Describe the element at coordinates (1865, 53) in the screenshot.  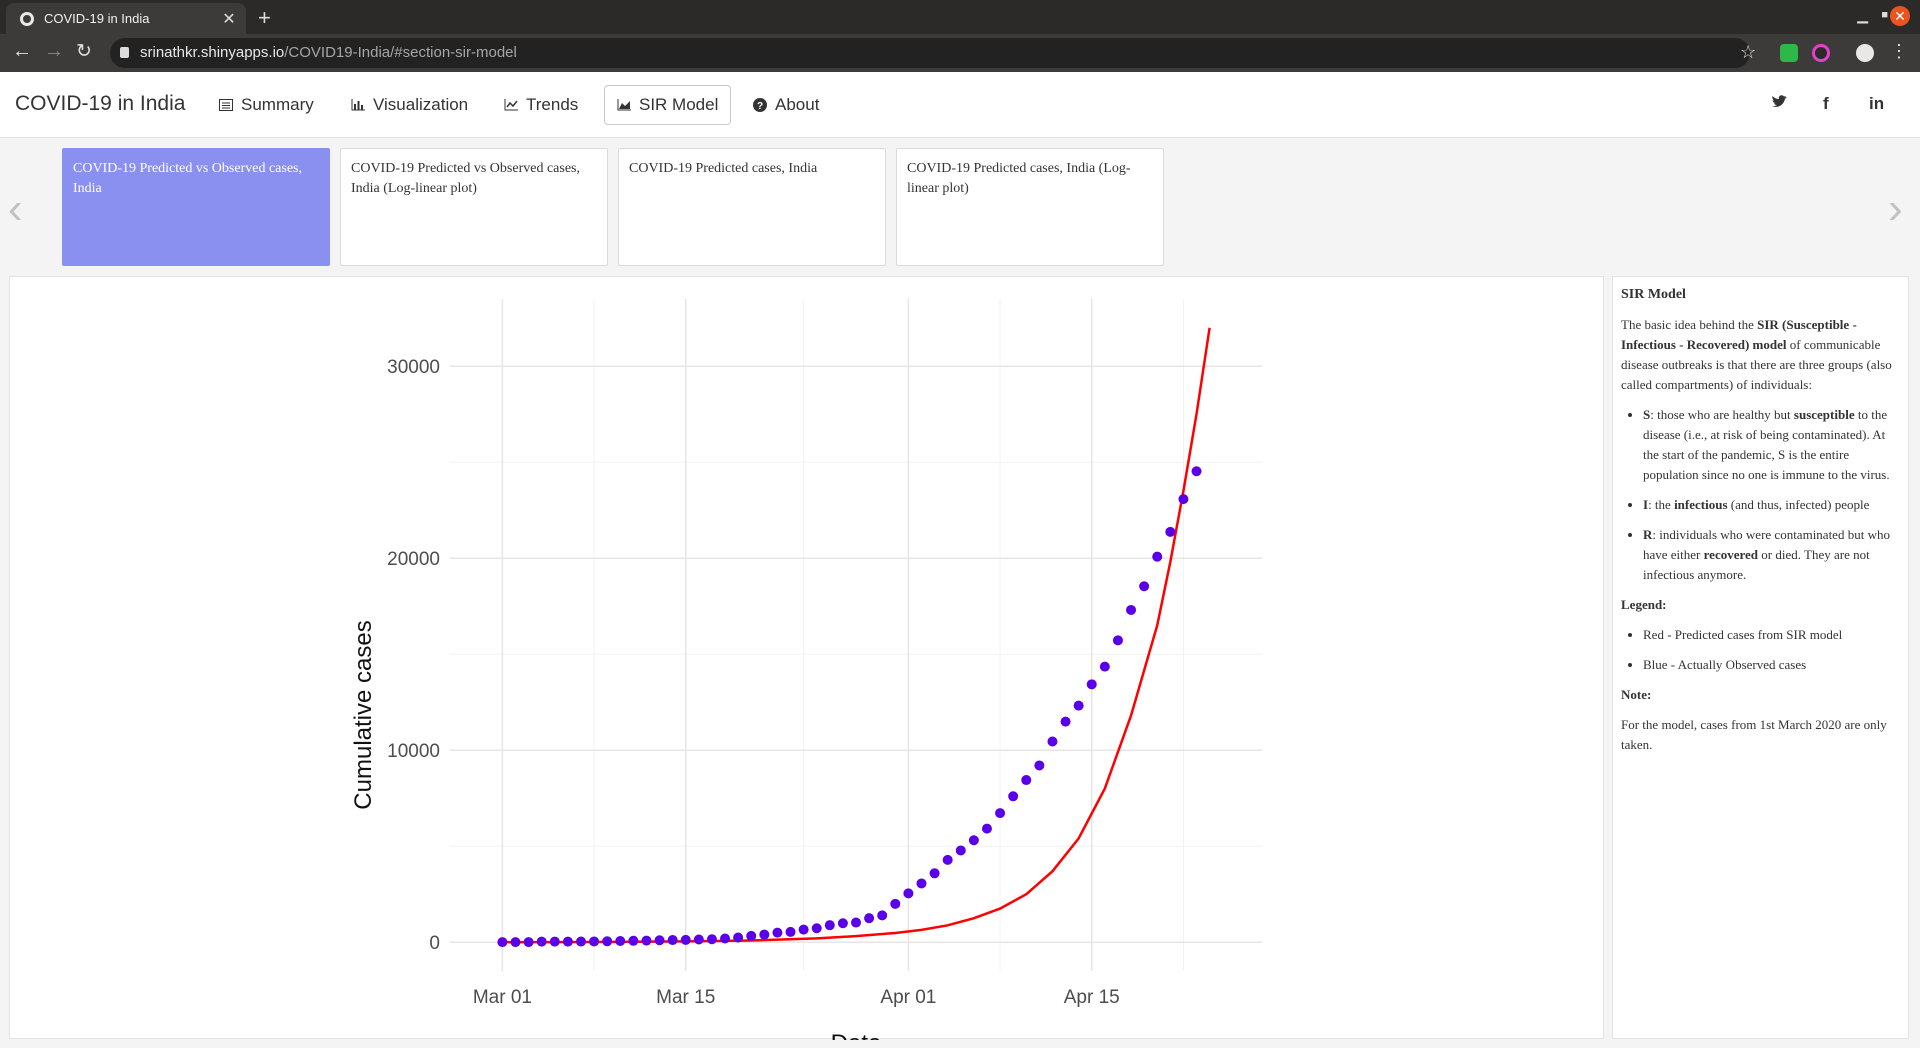
I see `profile-icon` at that location.